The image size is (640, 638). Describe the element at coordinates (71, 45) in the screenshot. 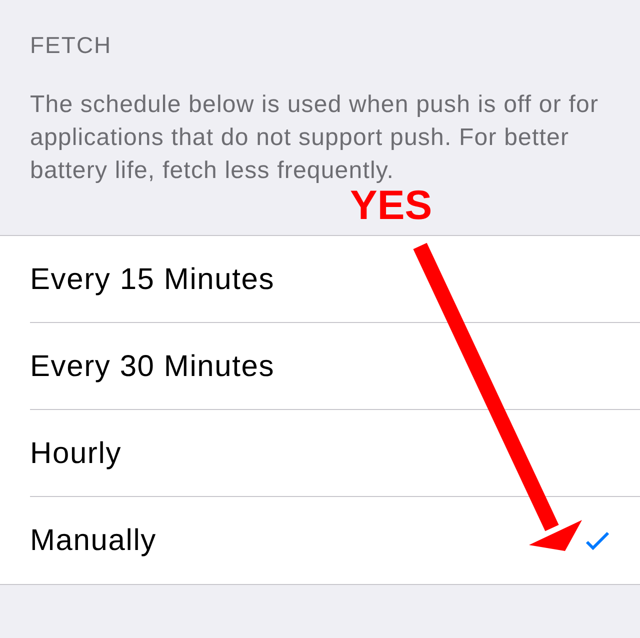

I see `section-header: FETCH` at that location.